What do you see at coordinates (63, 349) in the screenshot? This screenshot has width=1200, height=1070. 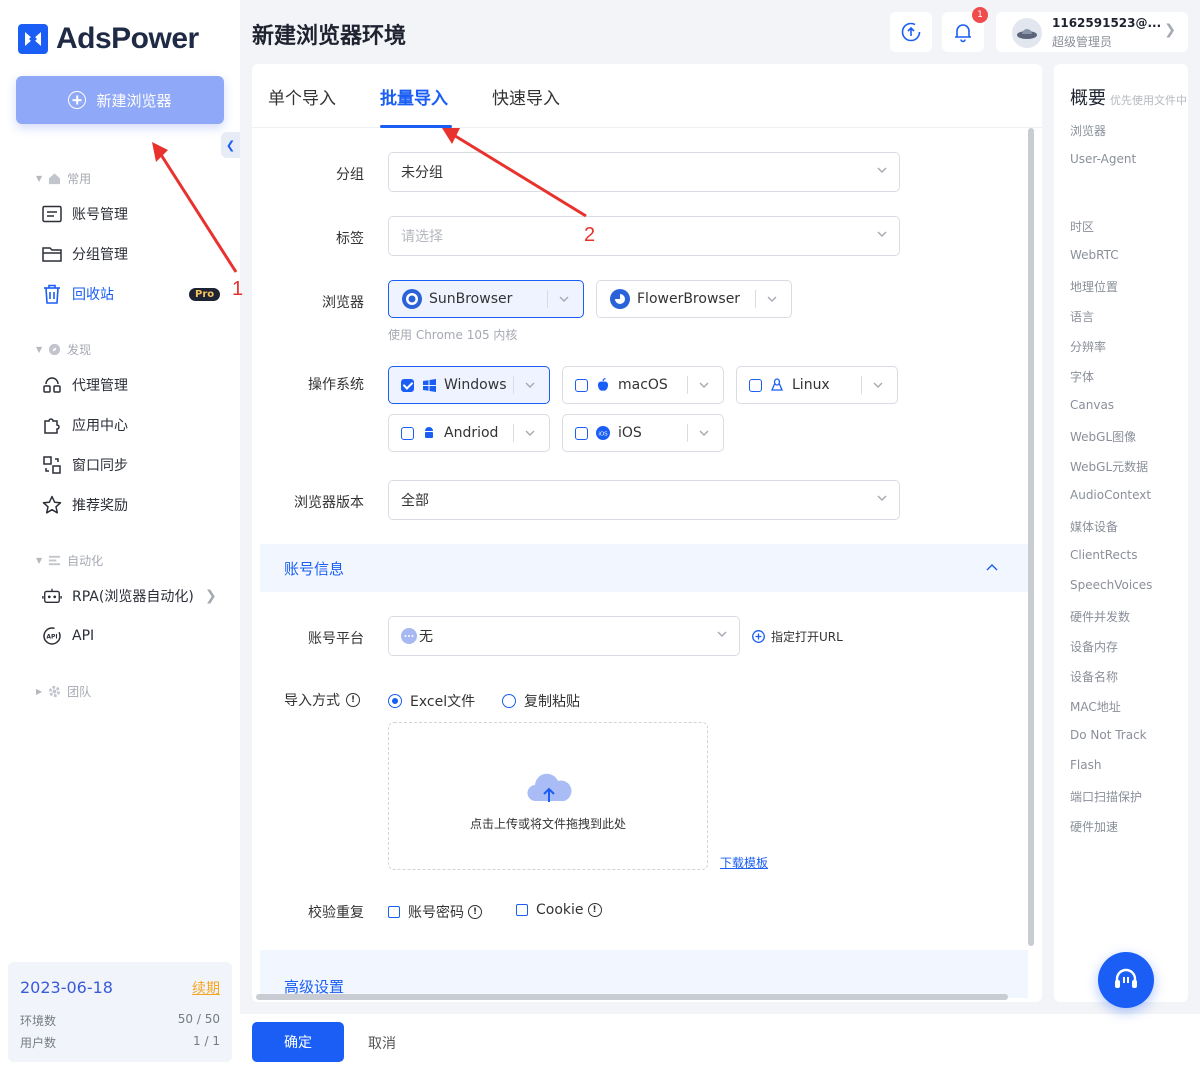 I see `section-discover: ▼ 发现` at bounding box center [63, 349].